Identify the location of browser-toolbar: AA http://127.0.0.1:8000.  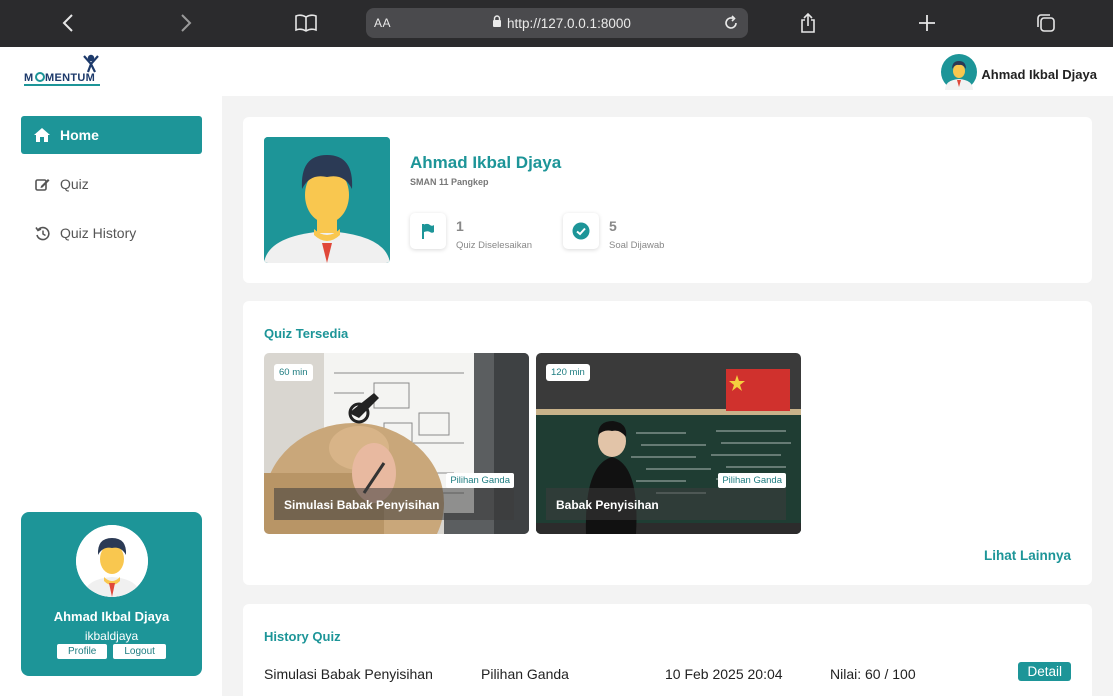
(556, 23).